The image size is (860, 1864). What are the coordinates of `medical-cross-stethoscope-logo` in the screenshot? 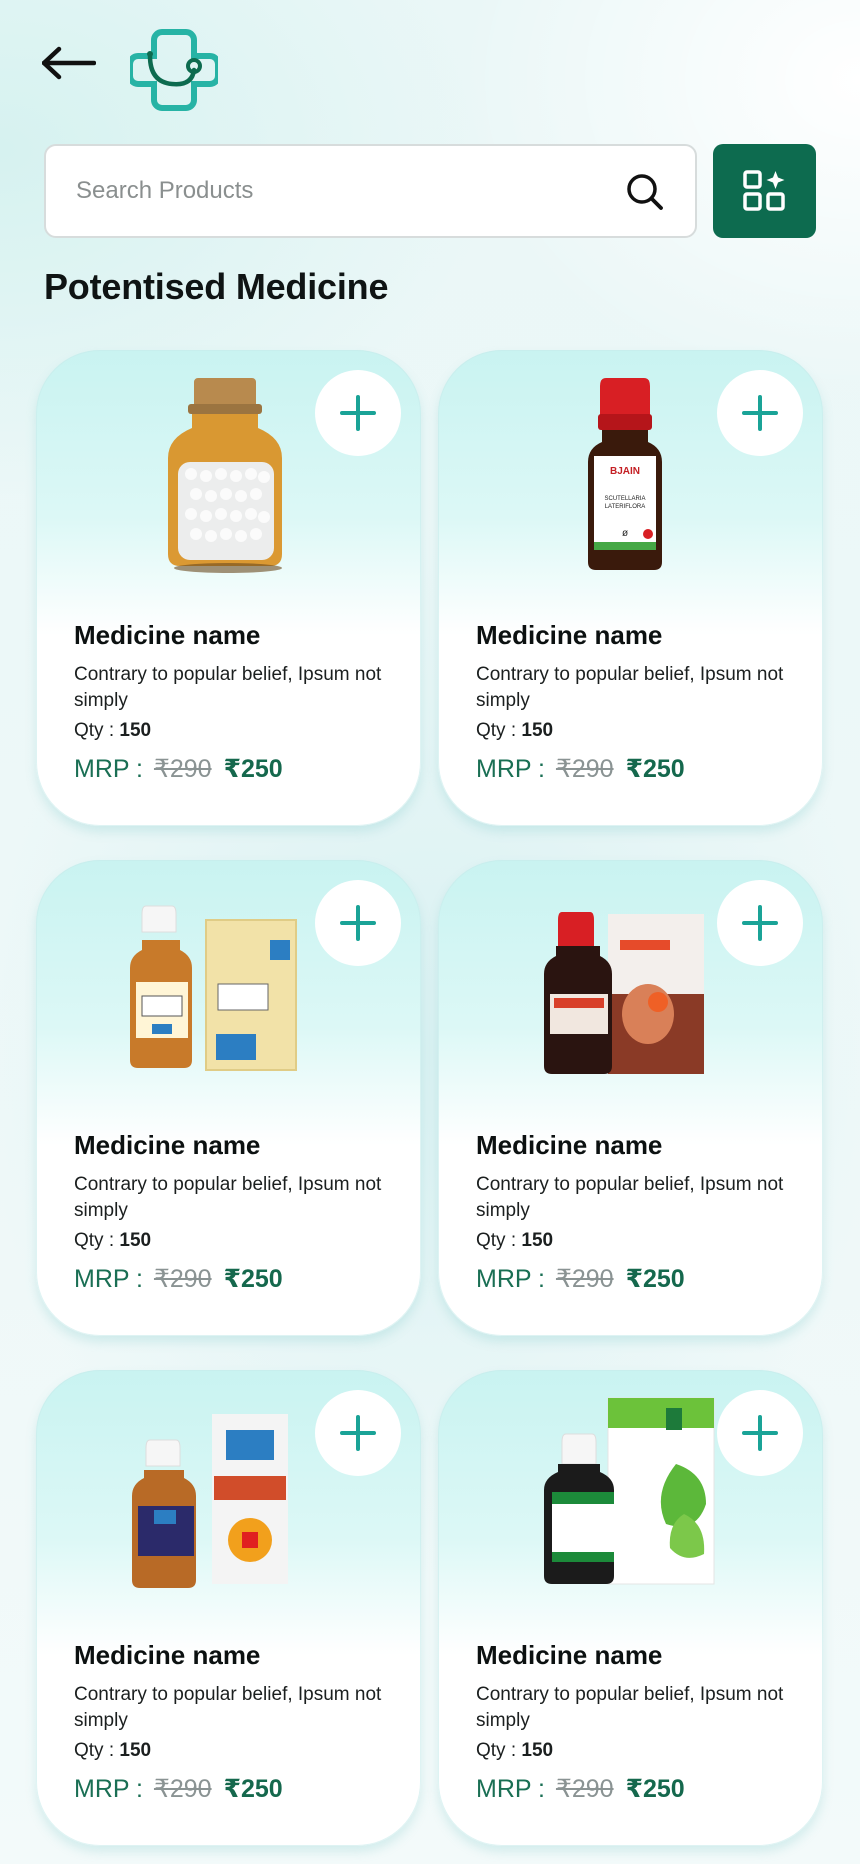 It's located at (174, 70).